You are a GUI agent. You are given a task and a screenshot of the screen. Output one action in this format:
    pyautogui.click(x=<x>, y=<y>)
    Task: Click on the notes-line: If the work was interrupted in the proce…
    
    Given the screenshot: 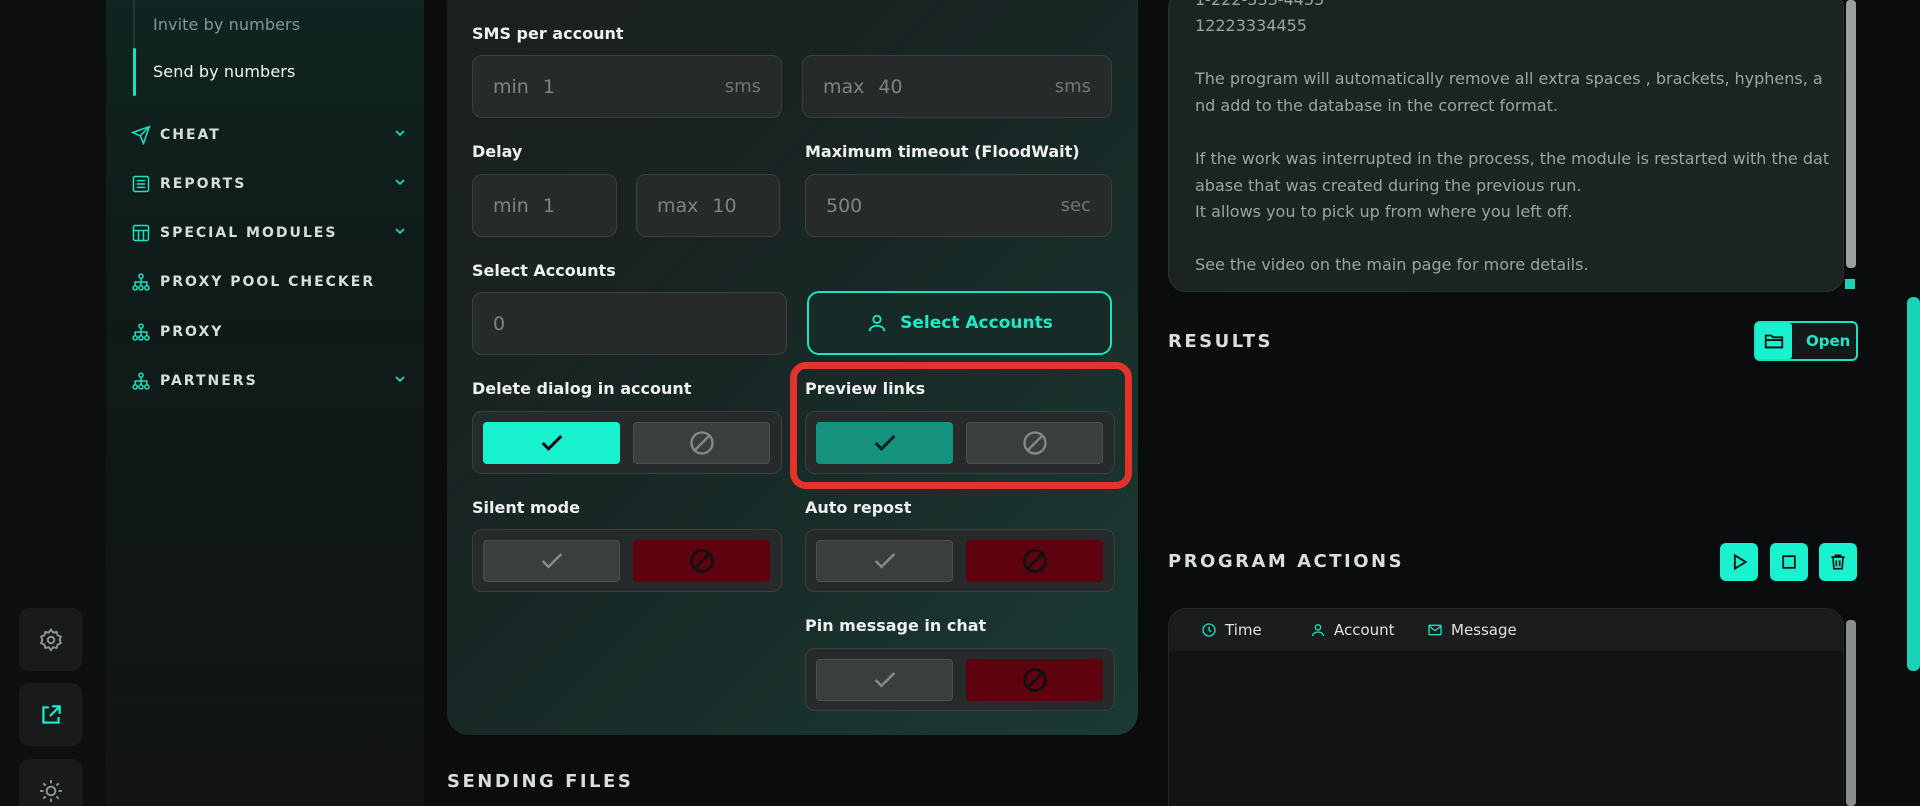 What is the action you would take?
    pyautogui.click(x=1512, y=158)
    